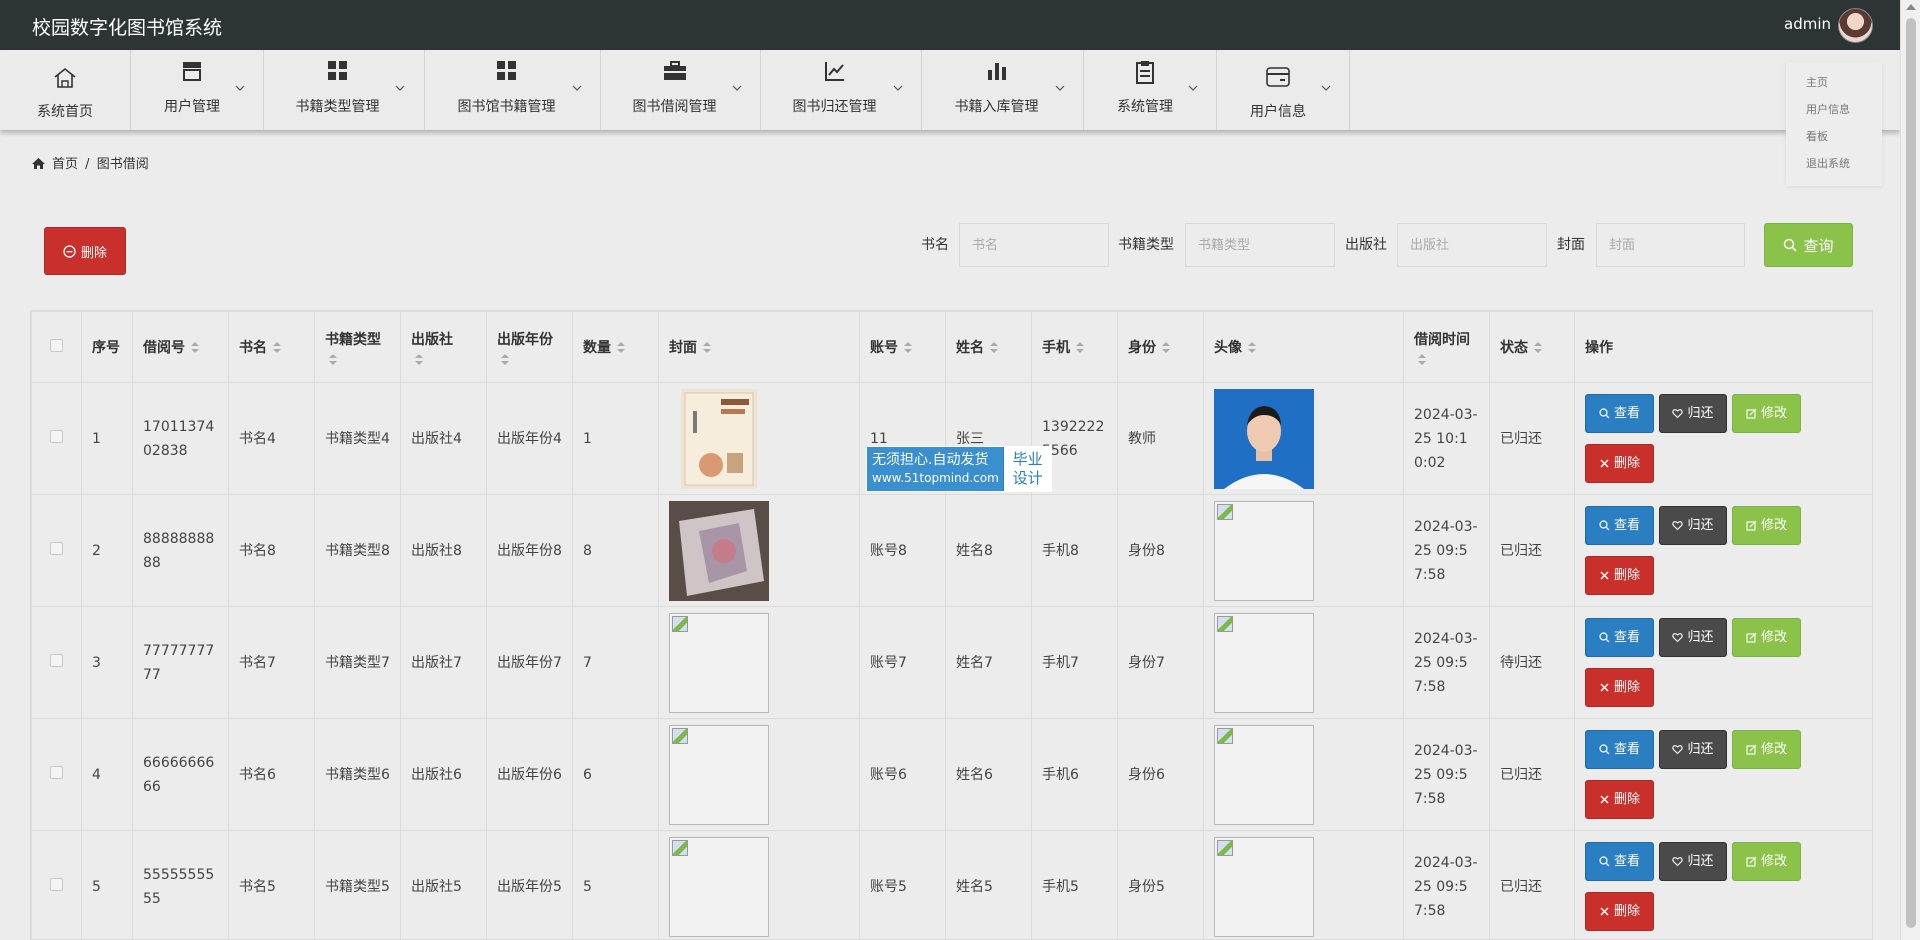 The height and width of the screenshot is (940, 1920). I want to click on col-header-qty: 数量, so click(615, 347).